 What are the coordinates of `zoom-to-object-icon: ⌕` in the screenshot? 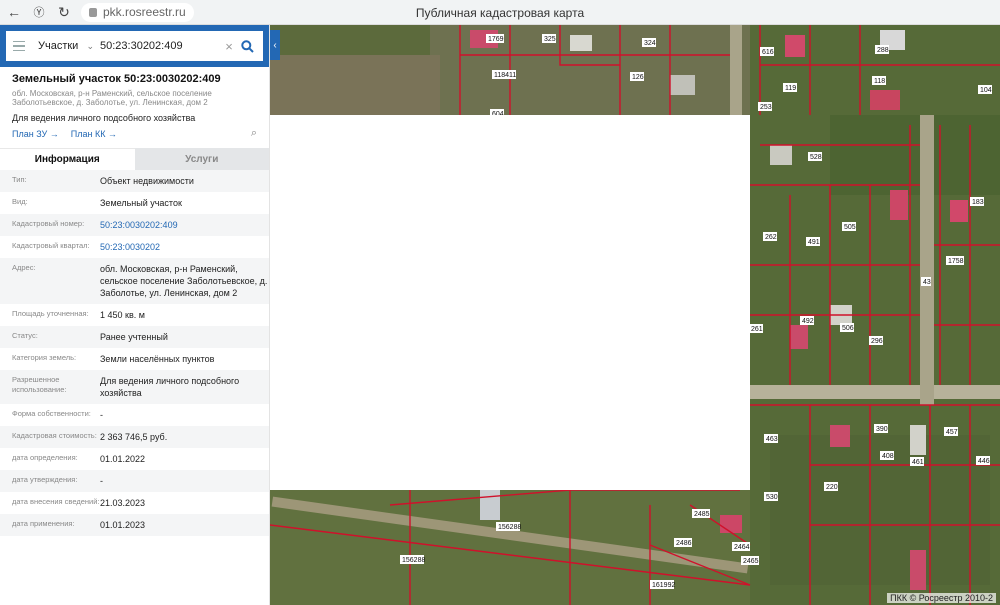 It's located at (254, 133).